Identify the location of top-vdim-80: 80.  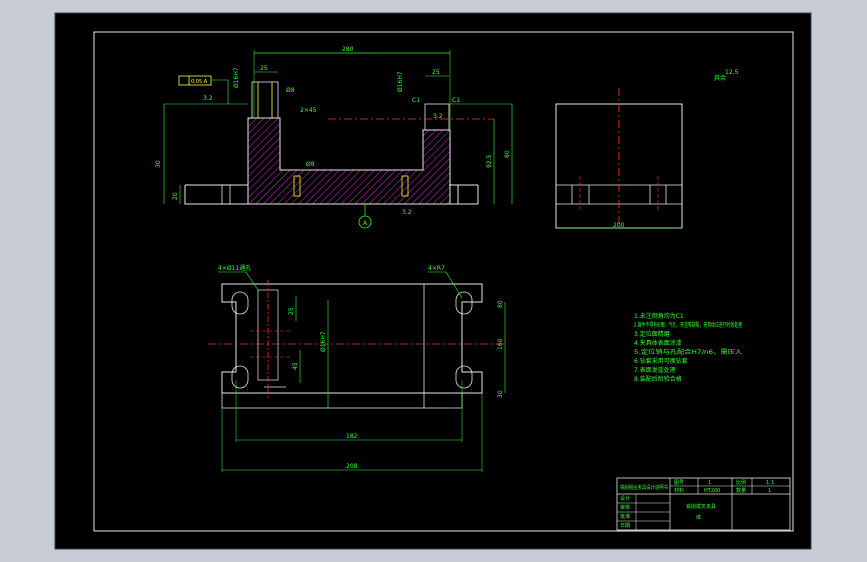
(500, 304).